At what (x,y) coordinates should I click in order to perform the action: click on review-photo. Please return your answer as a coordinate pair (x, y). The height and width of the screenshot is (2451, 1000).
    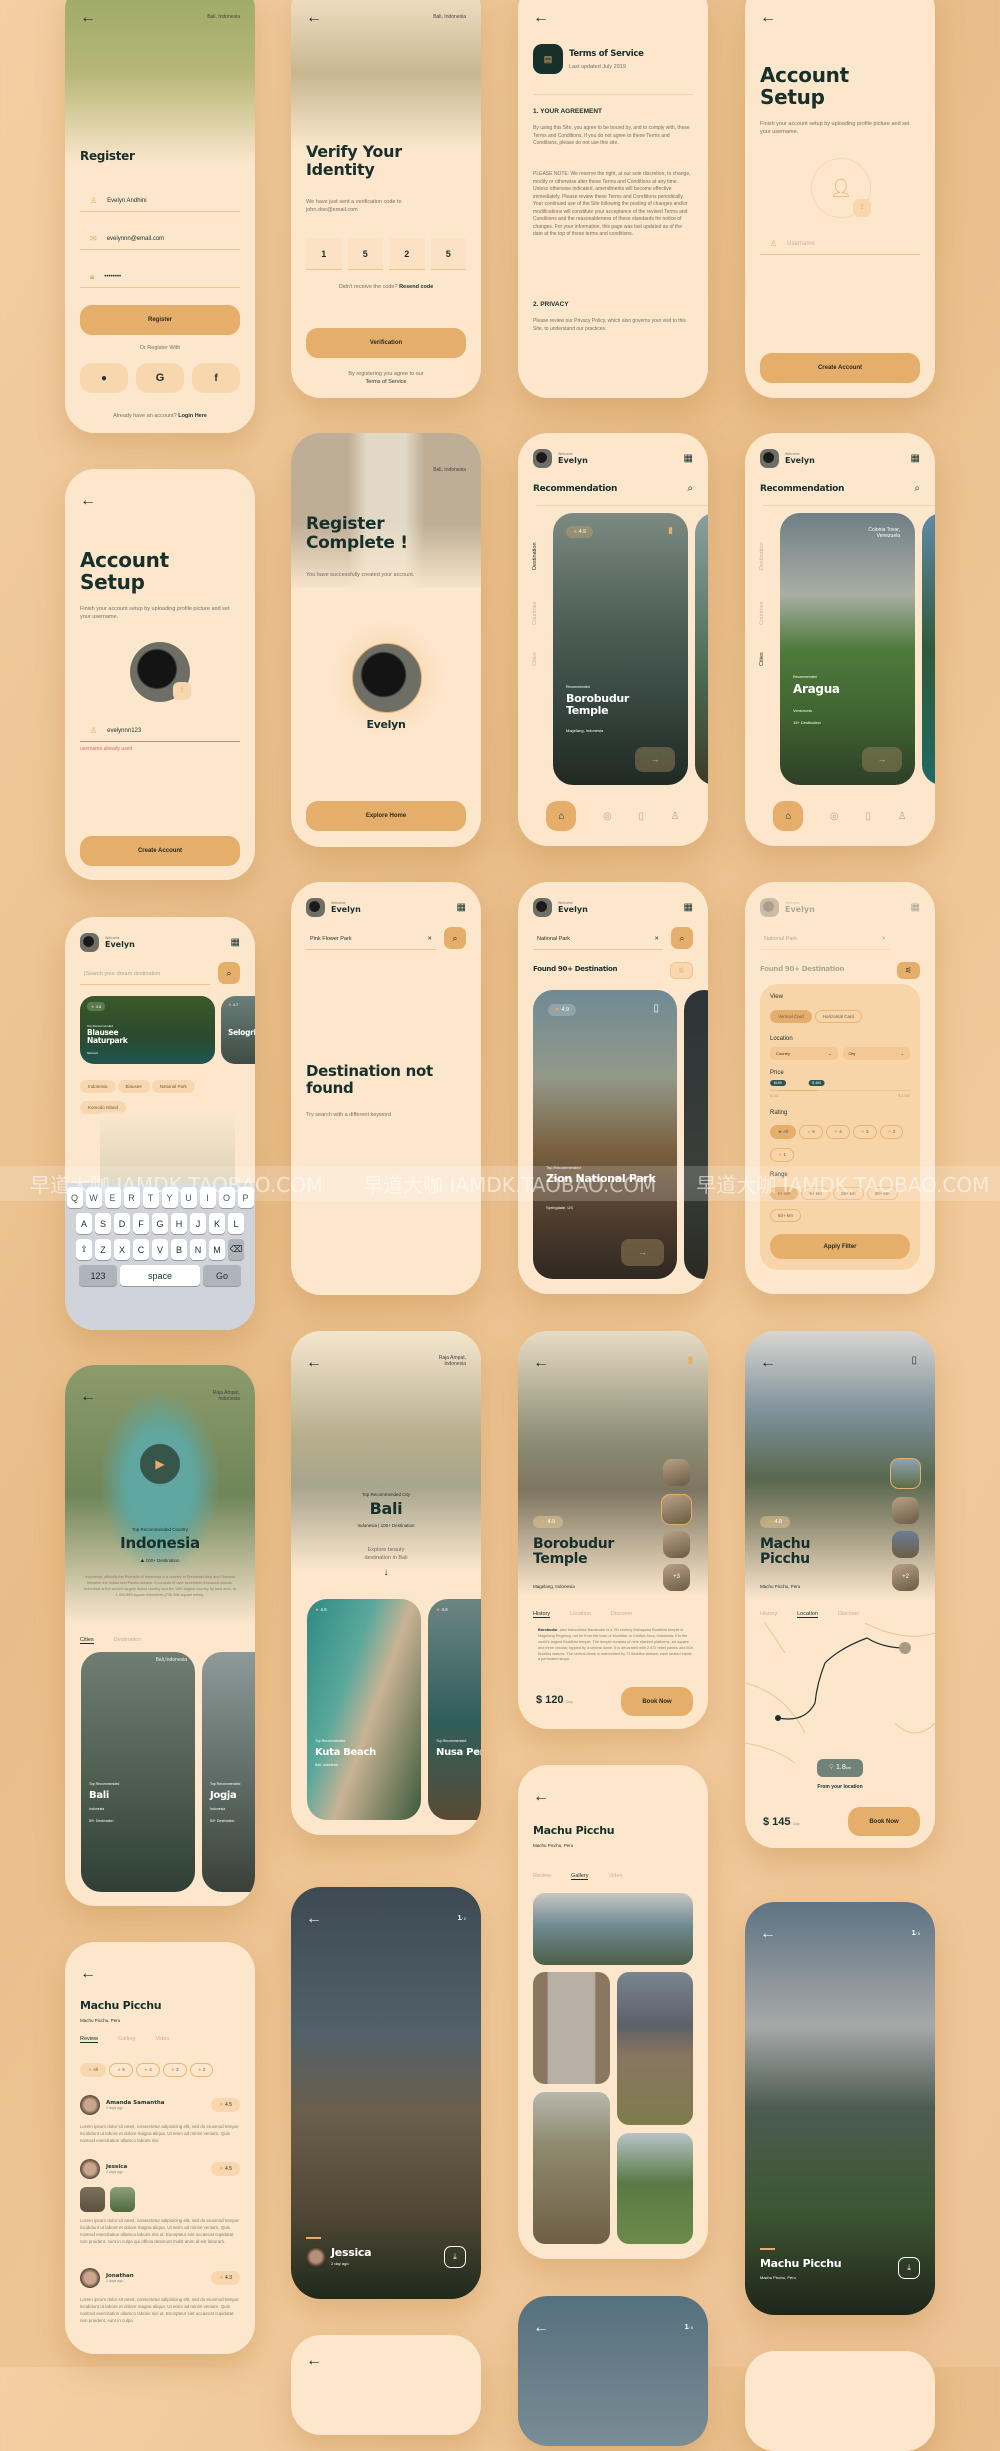
    Looking at the image, I should click on (92, 2199).